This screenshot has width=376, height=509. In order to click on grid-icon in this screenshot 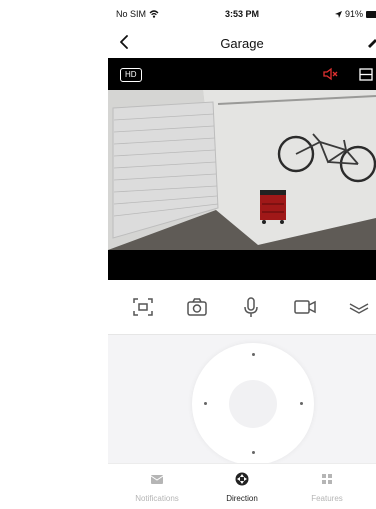, I will do `click(327, 479)`.